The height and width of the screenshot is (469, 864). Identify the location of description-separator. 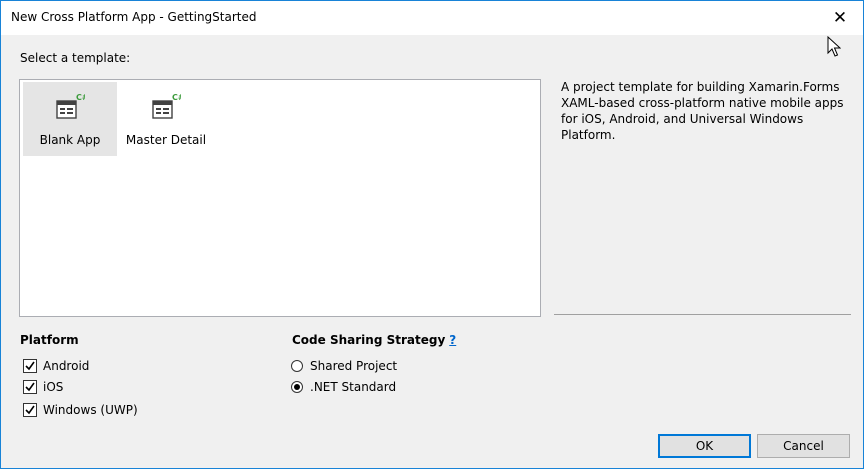
(702, 314).